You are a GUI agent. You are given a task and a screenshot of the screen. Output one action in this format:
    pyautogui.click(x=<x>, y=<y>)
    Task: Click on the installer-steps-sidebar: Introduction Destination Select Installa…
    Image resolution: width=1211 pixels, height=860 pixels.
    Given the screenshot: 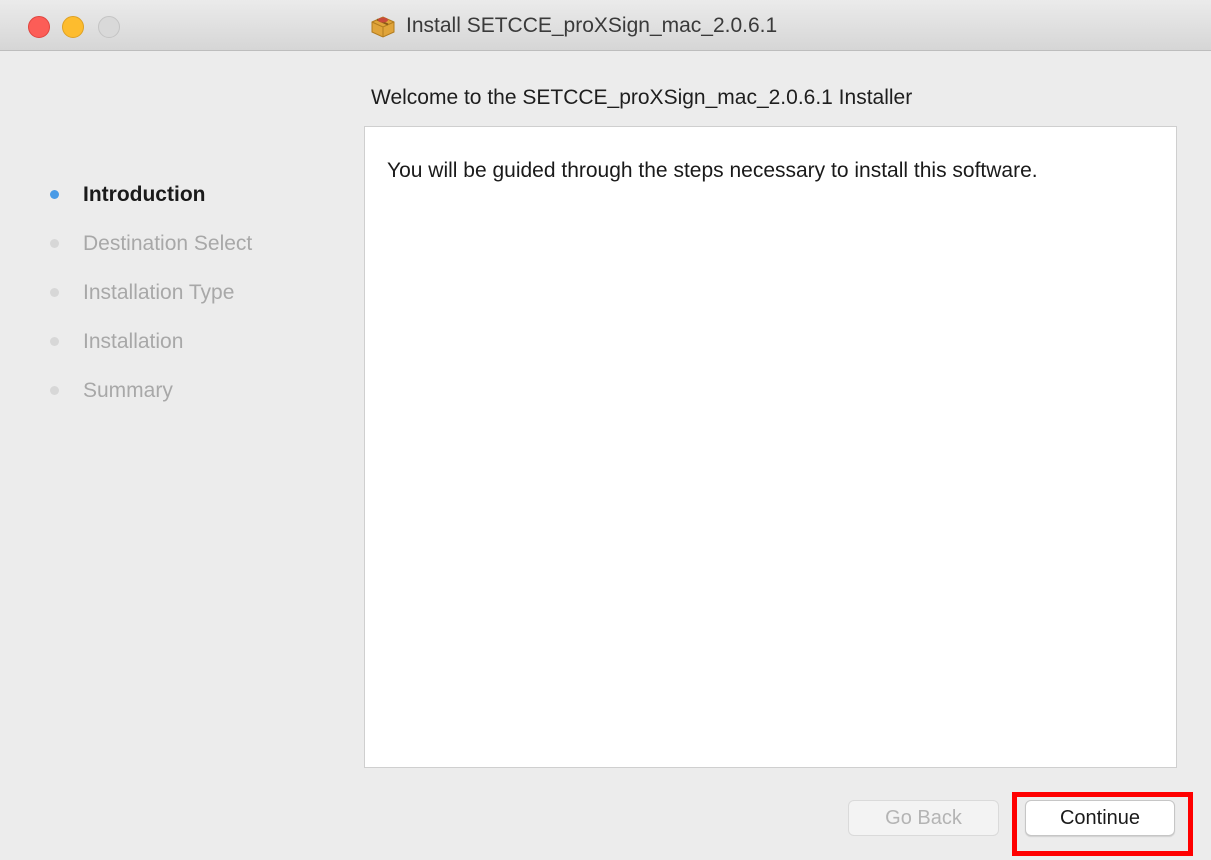 What is the action you would take?
    pyautogui.click(x=151, y=292)
    